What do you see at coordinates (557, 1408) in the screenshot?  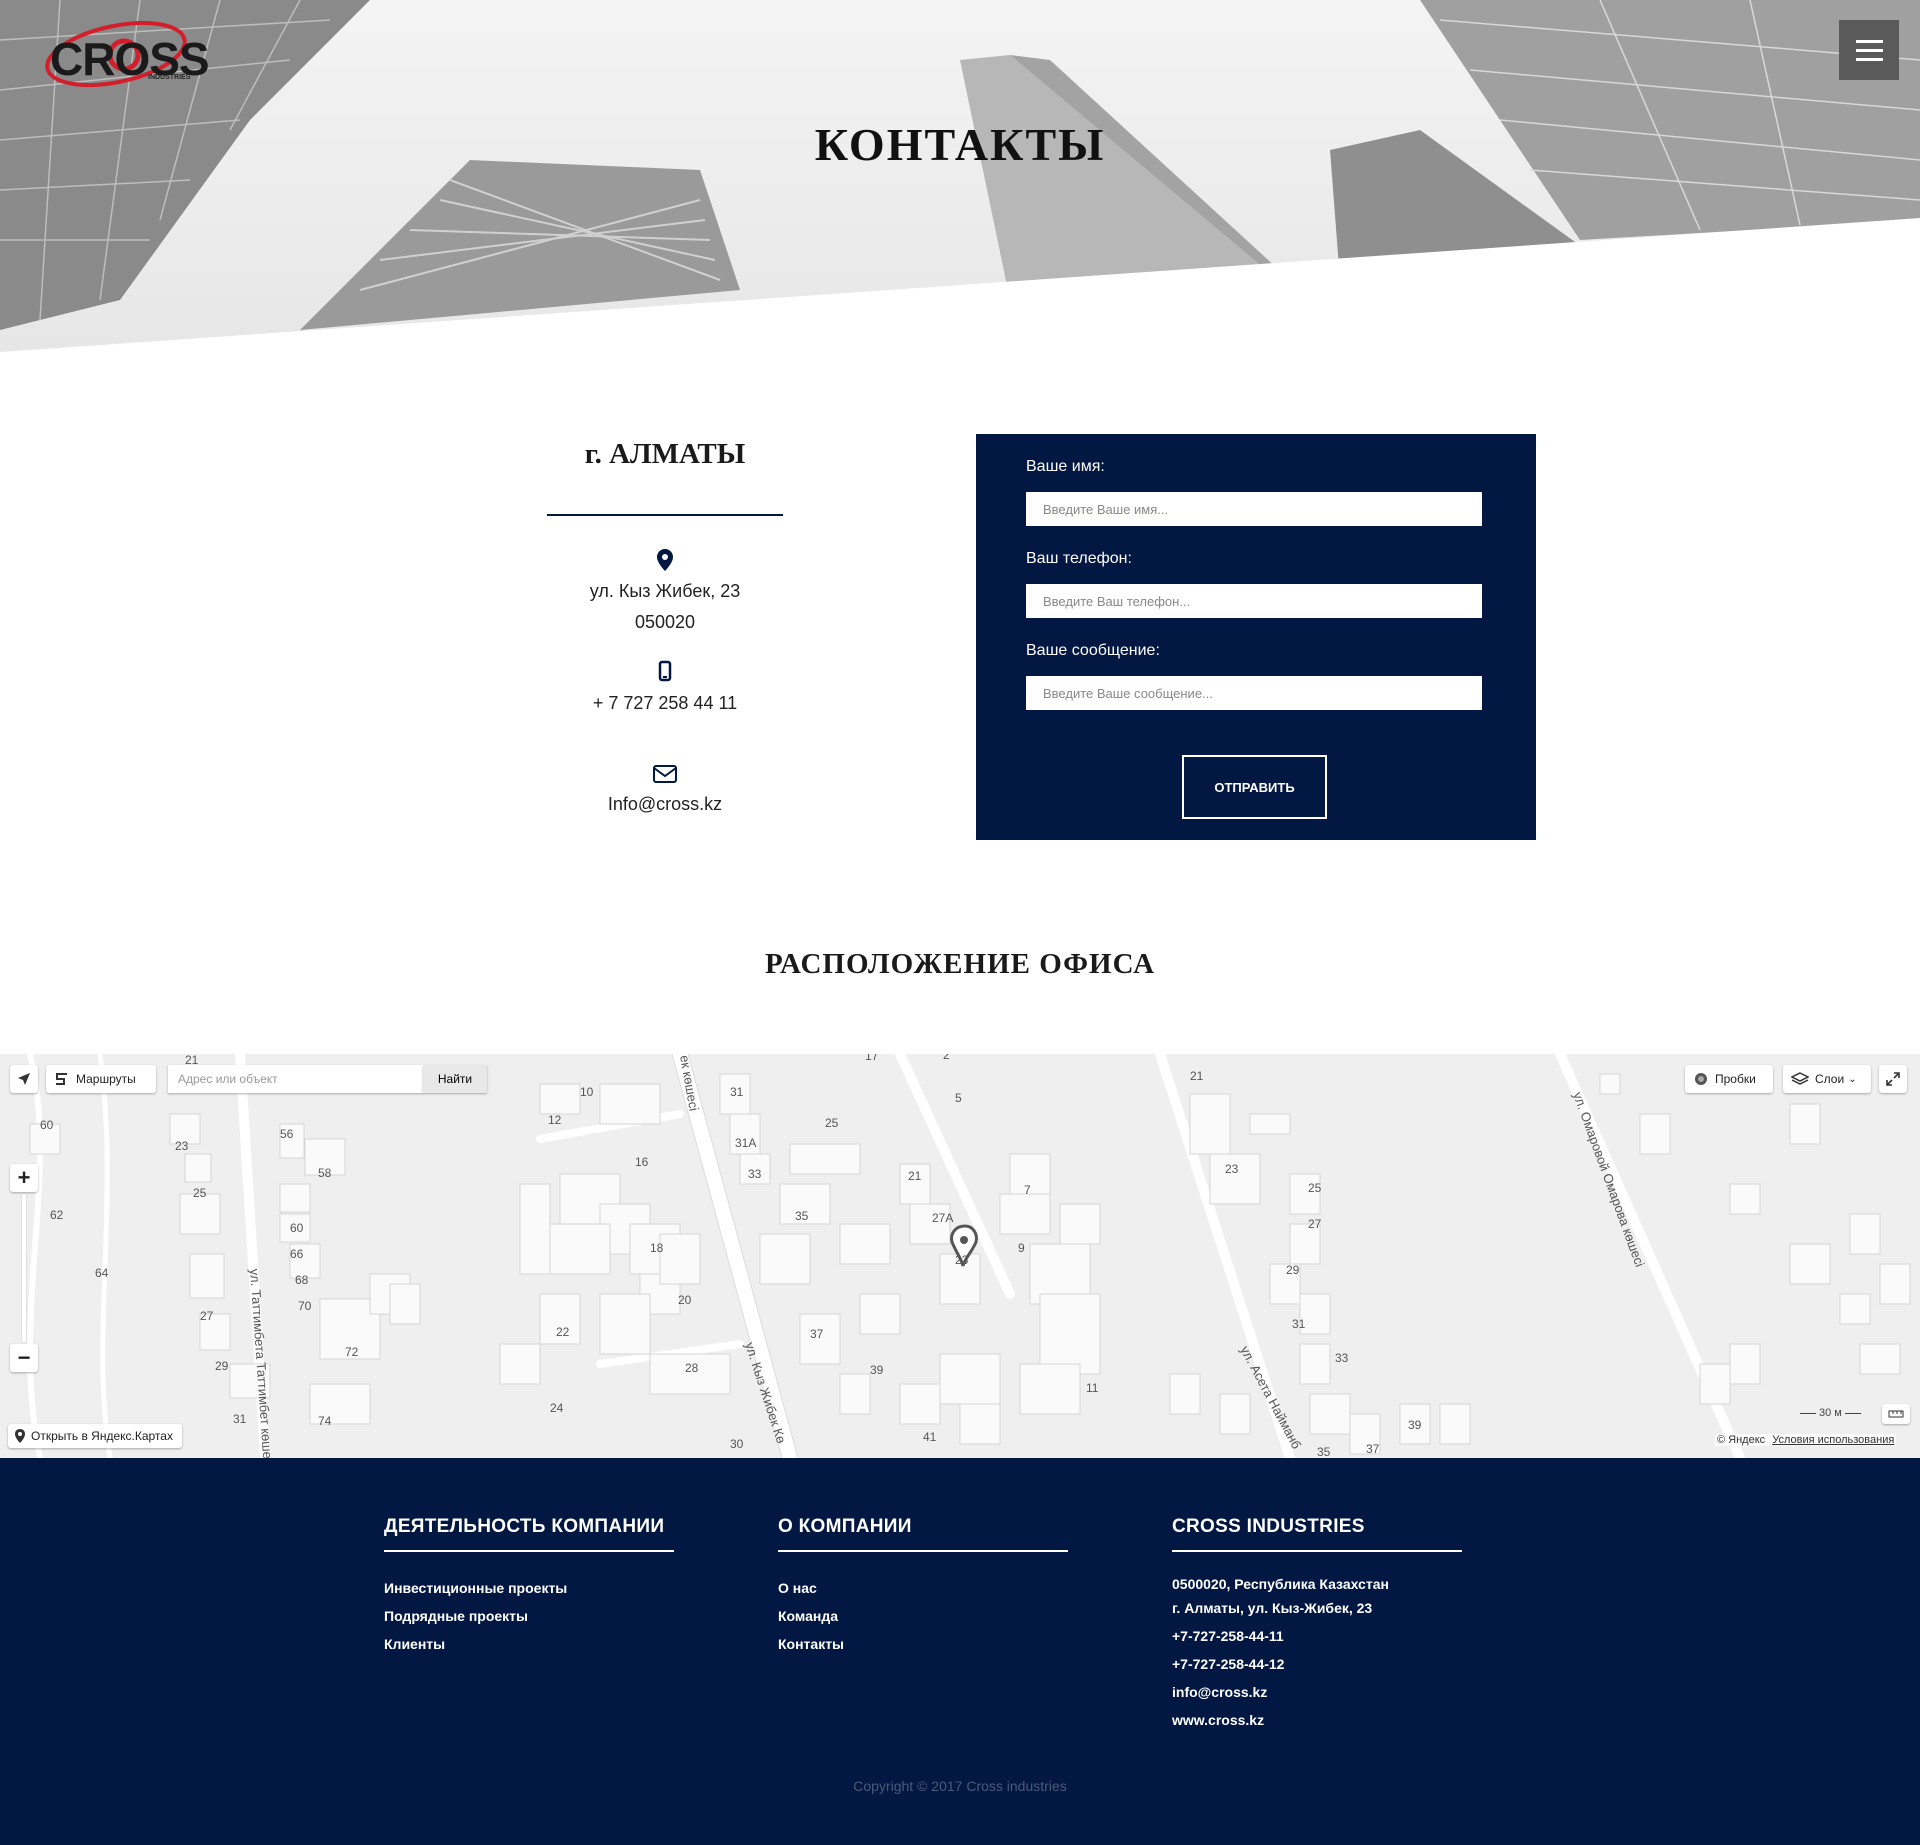 I see `svg-text: 24` at bounding box center [557, 1408].